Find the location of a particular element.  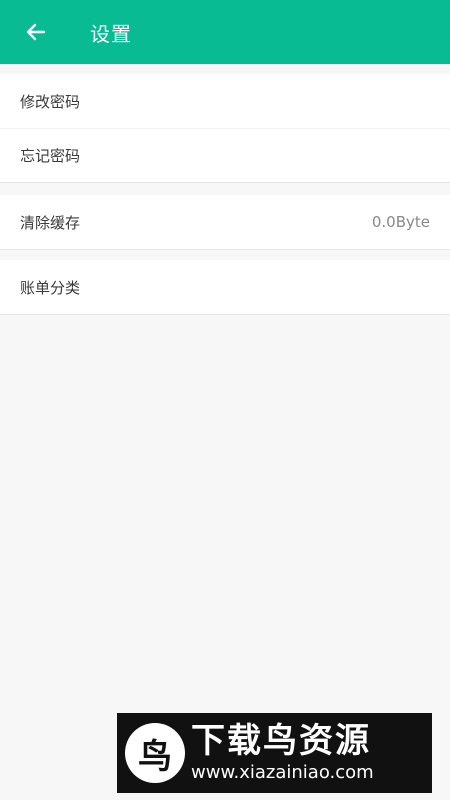

bill-group: 账单分类 is located at coordinates (225, 287).